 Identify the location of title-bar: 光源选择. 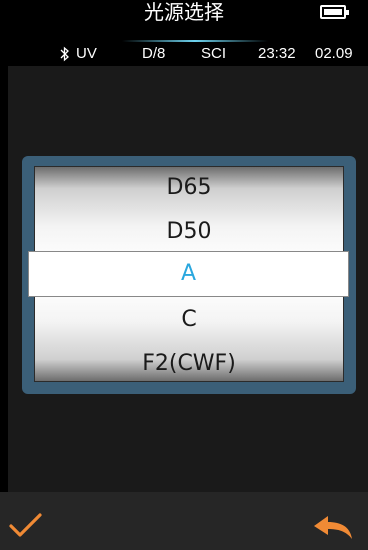
(184, 21).